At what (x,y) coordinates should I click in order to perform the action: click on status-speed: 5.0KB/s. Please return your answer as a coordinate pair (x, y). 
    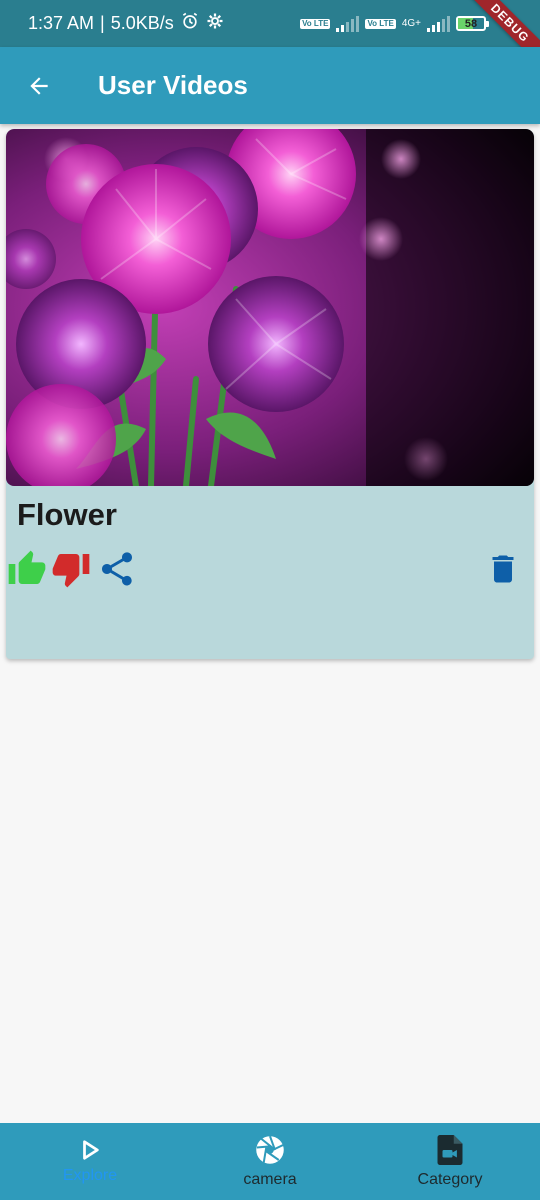
    Looking at the image, I should click on (142, 23).